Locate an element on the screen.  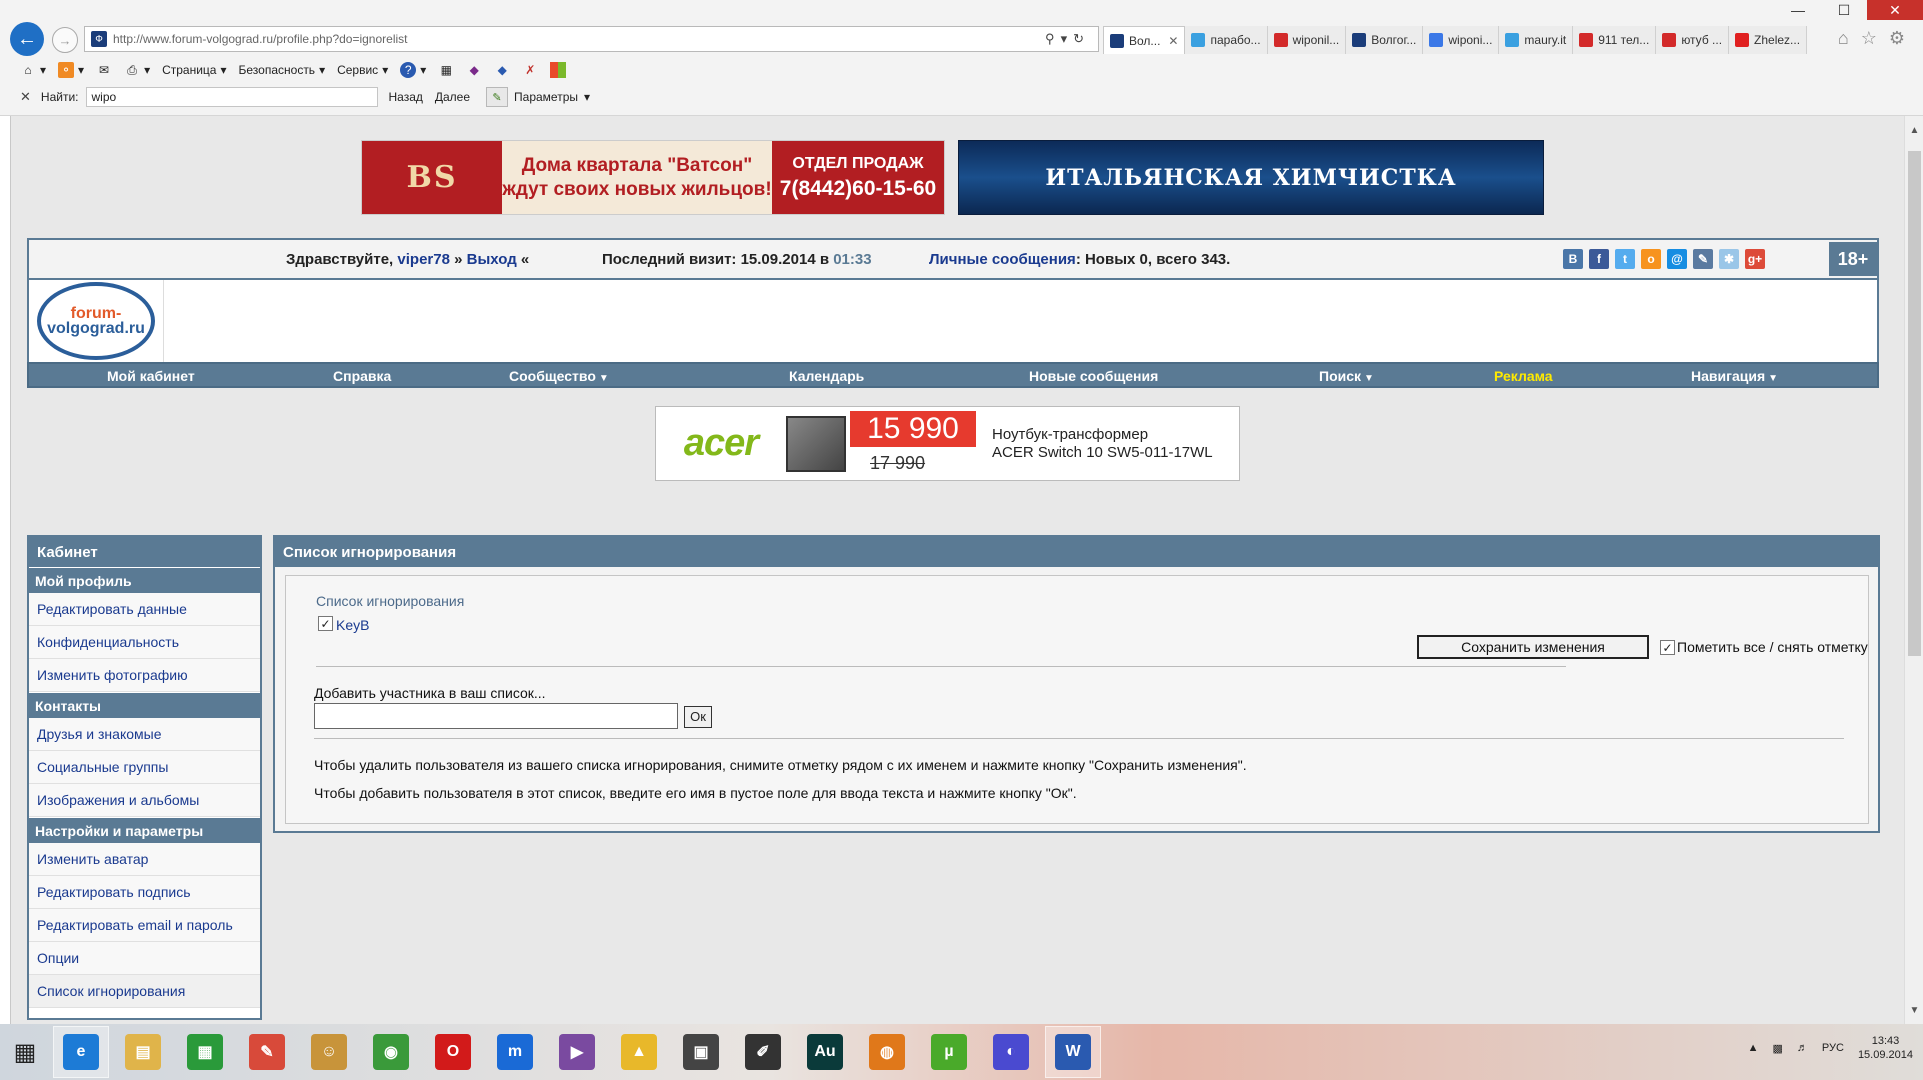
home-icon: ⌂ is located at coordinates (1843, 38).